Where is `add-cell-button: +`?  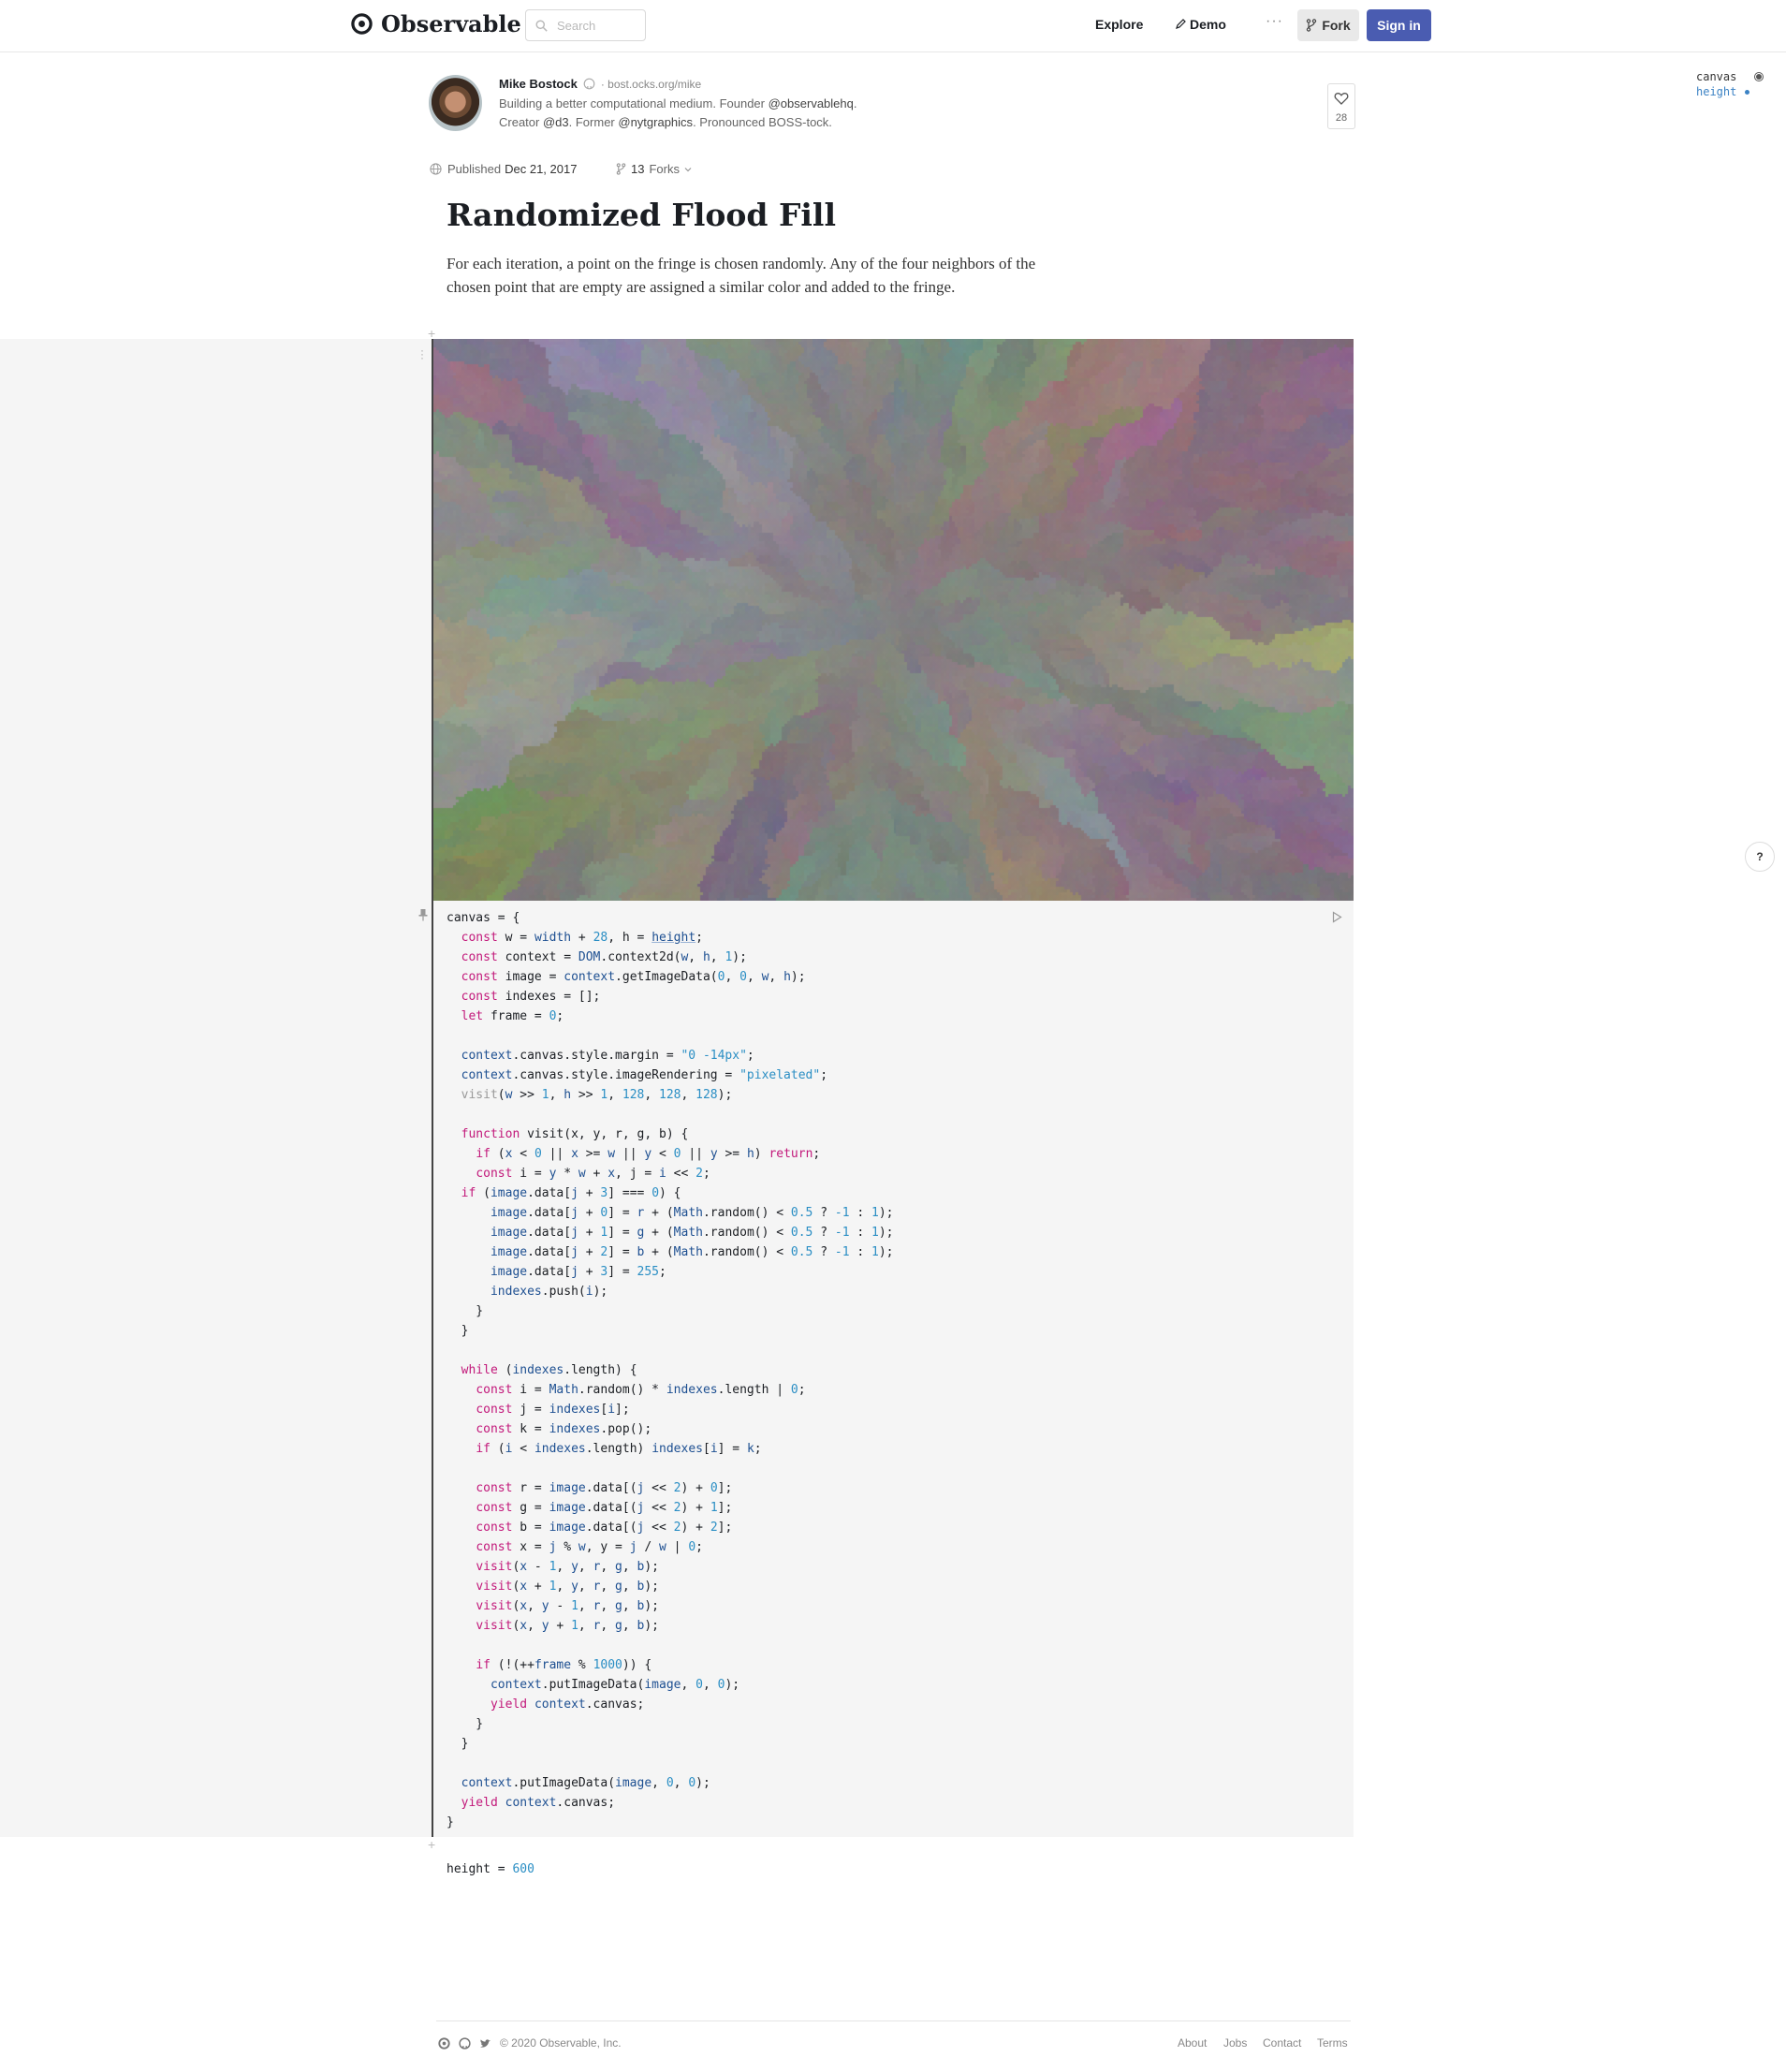
add-cell-button: + is located at coordinates (431, 1844).